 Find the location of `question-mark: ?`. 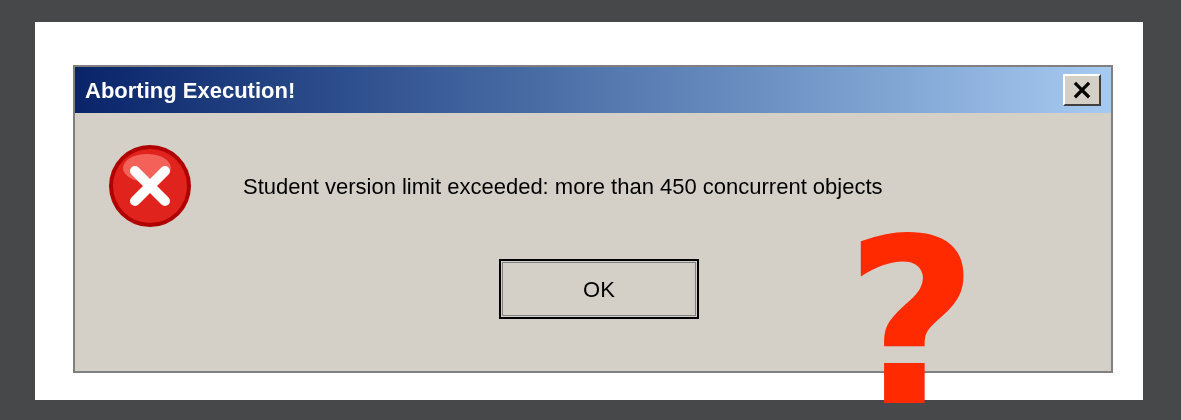

question-mark: ? is located at coordinates (912, 324).